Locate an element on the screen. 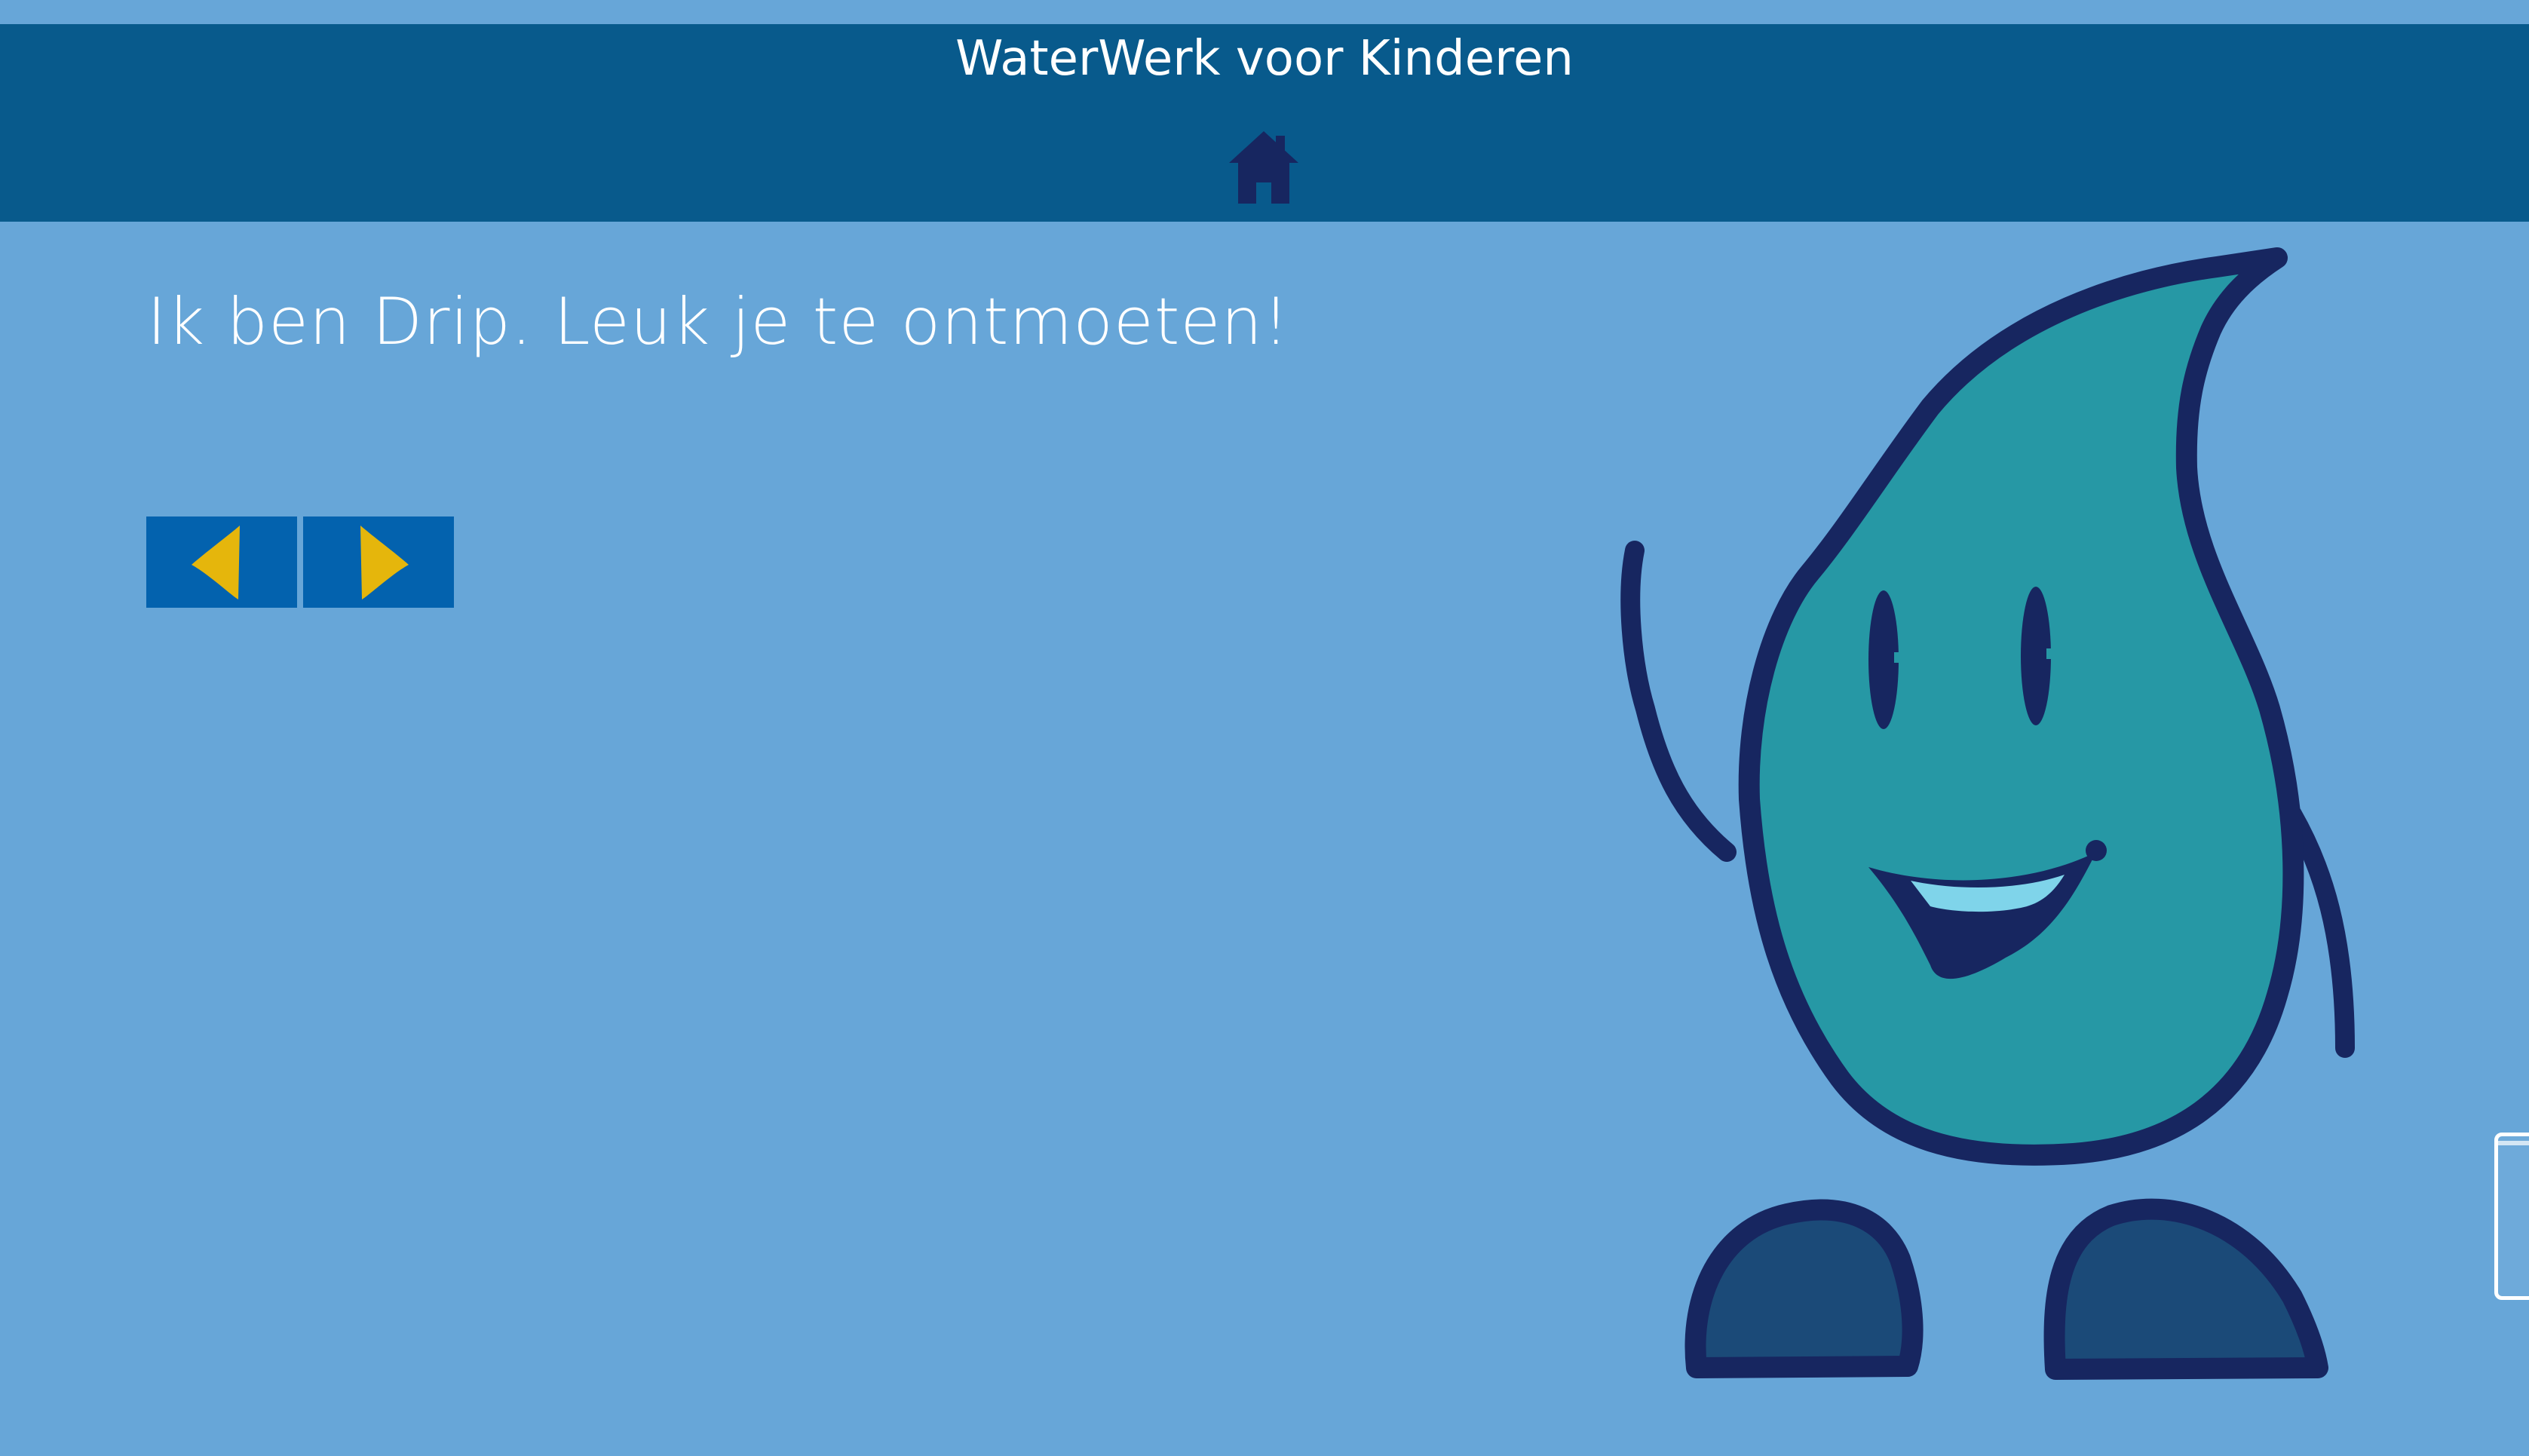 This screenshot has height=1456, width=2529. home-button is located at coordinates (1263, 166).